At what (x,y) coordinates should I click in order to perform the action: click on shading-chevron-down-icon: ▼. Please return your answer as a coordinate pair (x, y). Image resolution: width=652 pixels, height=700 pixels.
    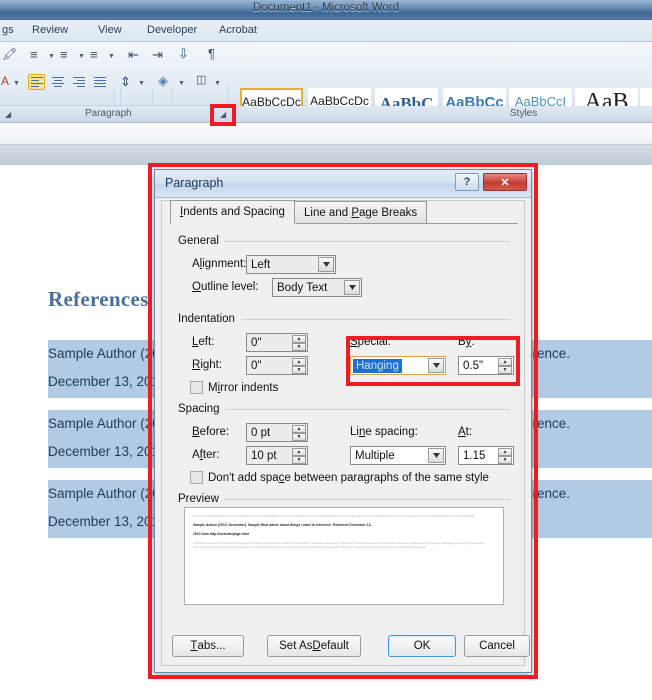
    Looking at the image, I should click on (181, 83).